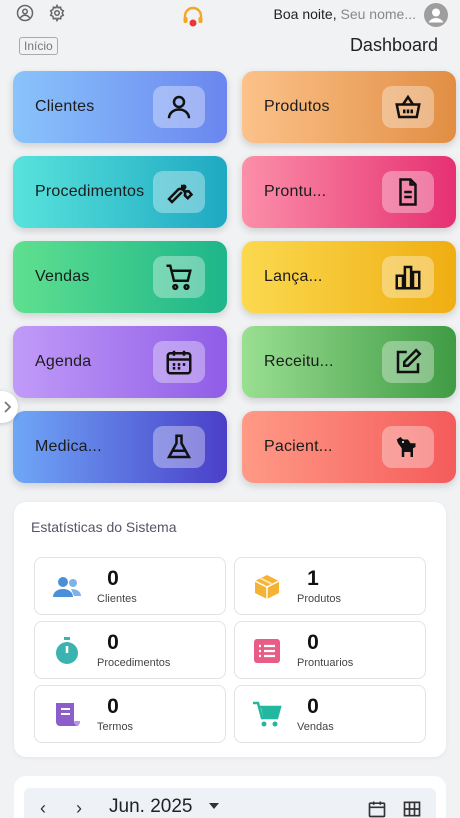 This screenshot has height=818, width=460. What do you see at coordinates (130, 650) in the screenshot?
I see `stat-card-procedimentos: 0 Procedimentos` at bounding box center [130, 650].